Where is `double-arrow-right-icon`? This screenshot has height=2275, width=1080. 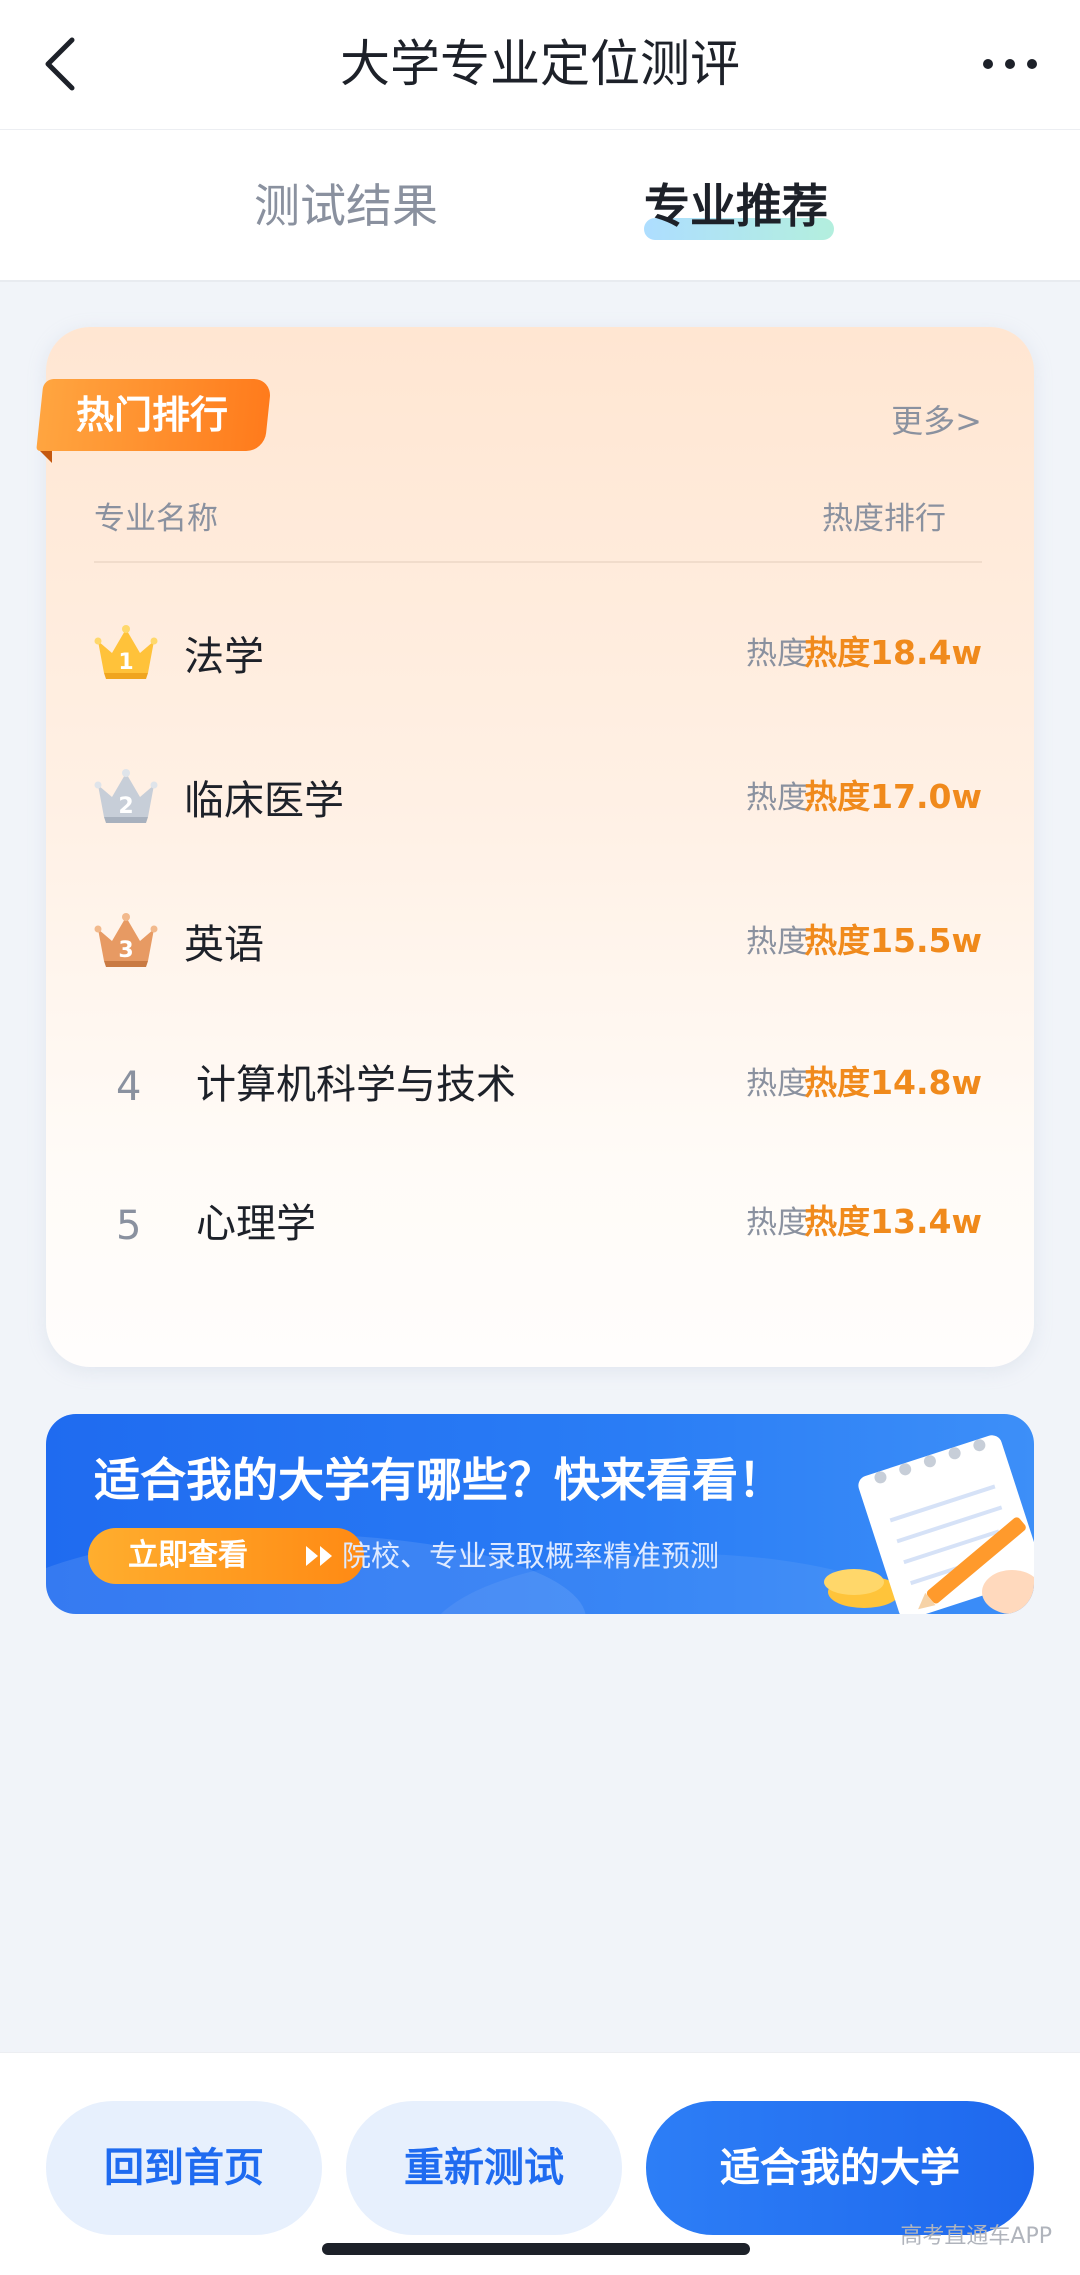 double-arrow-right-icon is located at coordinates (319, 1556).